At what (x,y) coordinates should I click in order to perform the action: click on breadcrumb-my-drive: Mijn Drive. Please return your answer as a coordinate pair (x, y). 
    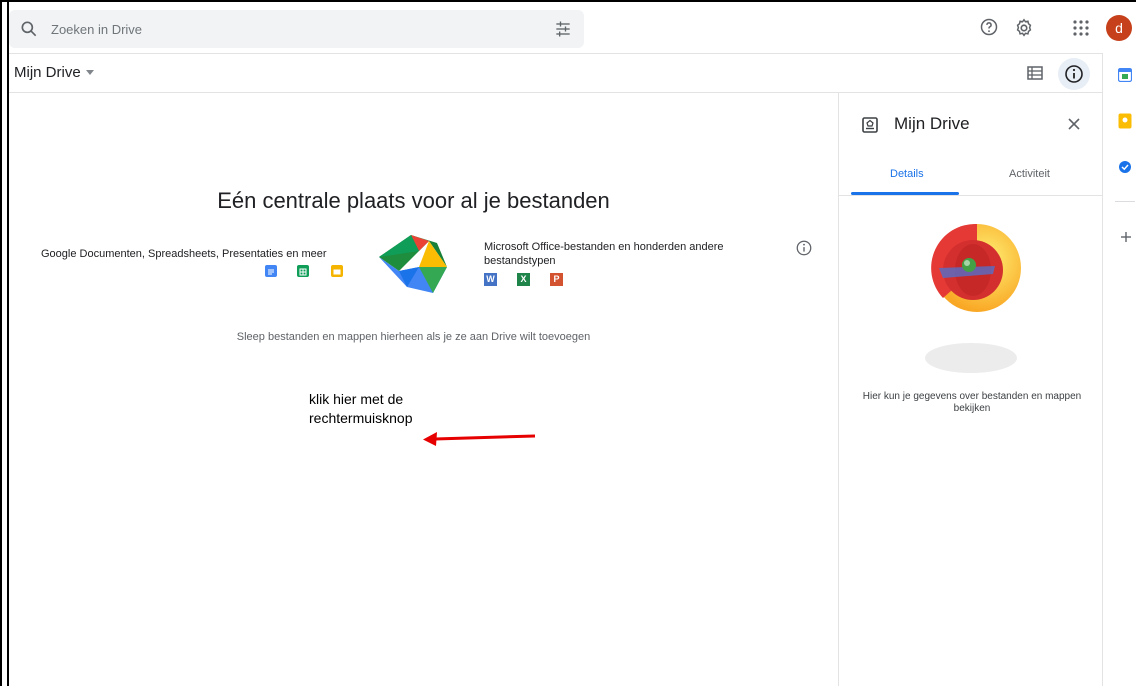
    Looking at the image, I should click on (47, 72).